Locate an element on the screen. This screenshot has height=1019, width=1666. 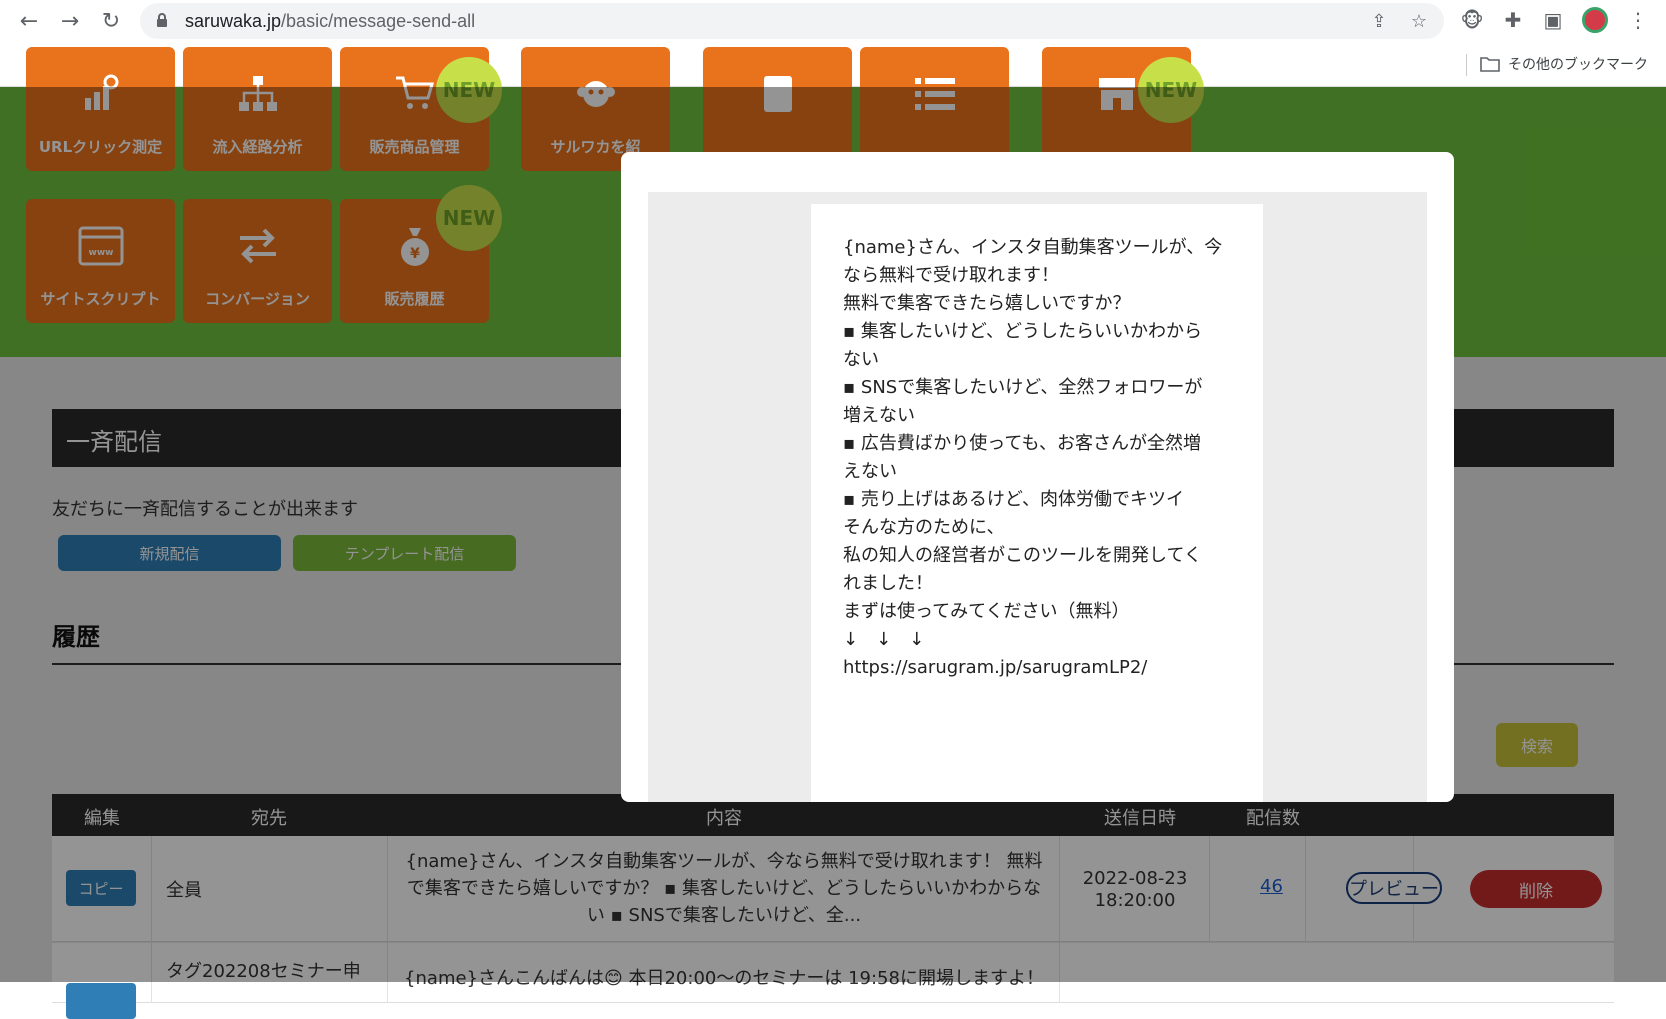
message-line: {name}さん、インスタ自動集客ツールが、今 is located at coordinates (1033, 247).